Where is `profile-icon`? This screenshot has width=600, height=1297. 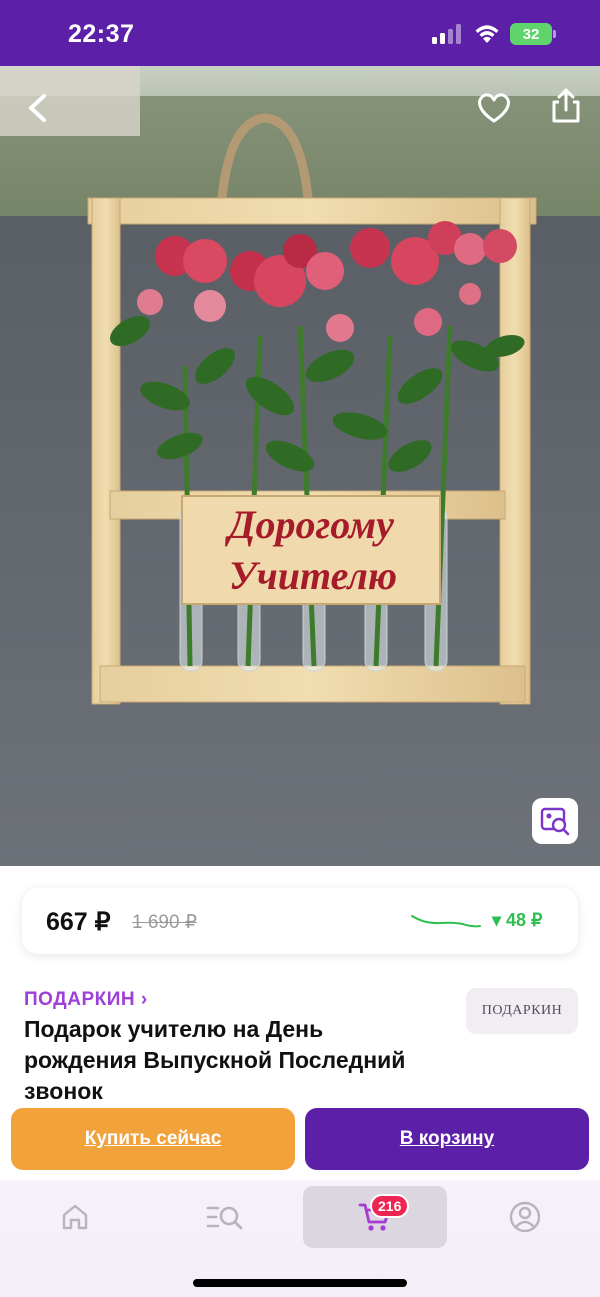
profile-icon is located at coordinates (525, 1217).